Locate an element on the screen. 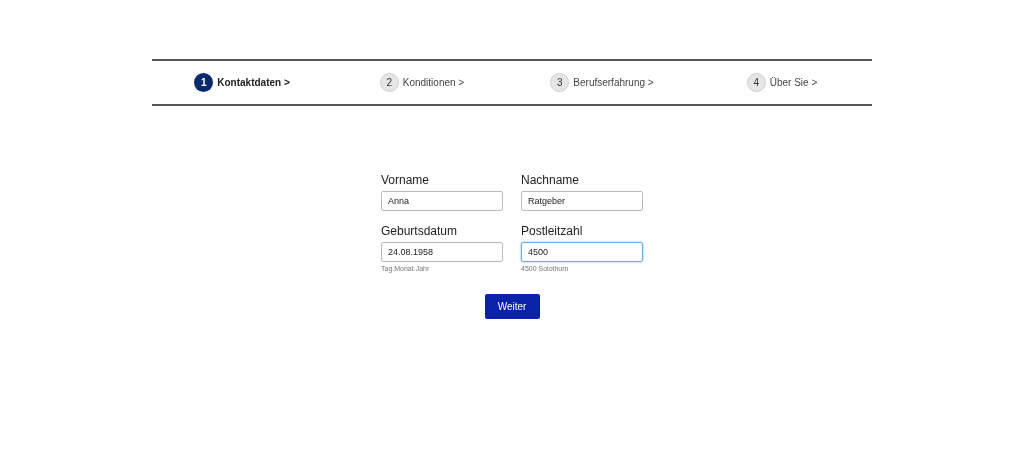 This screenshot has height=453, width=1024. input-field: 4500 is located at coordinates (582, 252).